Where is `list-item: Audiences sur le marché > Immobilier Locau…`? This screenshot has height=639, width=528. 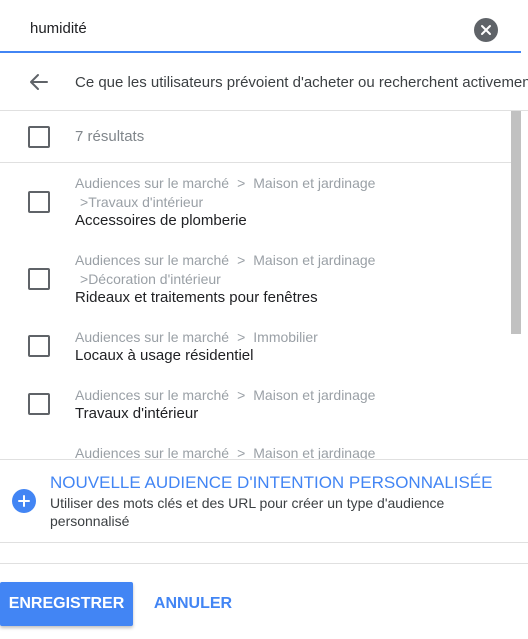 list-item: Audiences sur le marché > Immobilier Locau… is located at coordinates (255, 346).